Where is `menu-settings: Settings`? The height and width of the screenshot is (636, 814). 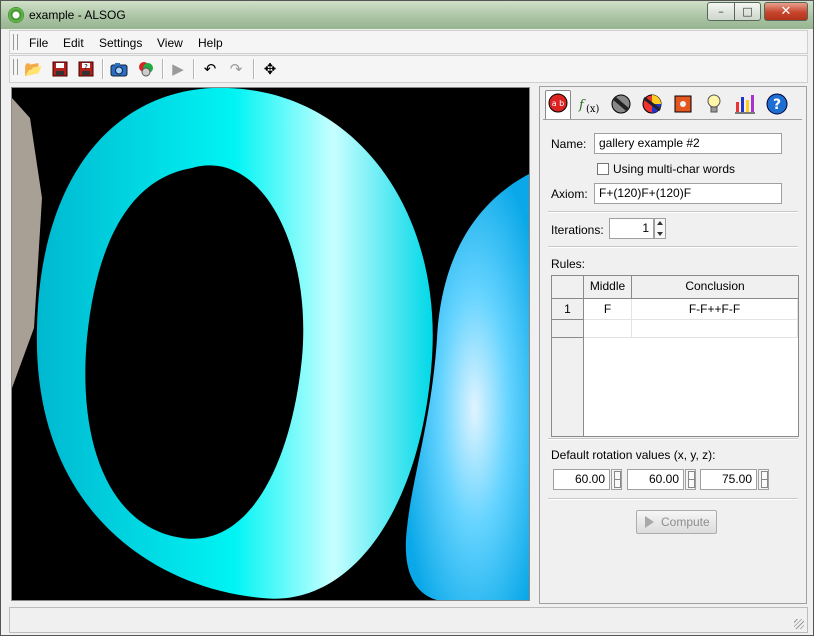 menu-settings: Settings is located at coordinates (120, 43).